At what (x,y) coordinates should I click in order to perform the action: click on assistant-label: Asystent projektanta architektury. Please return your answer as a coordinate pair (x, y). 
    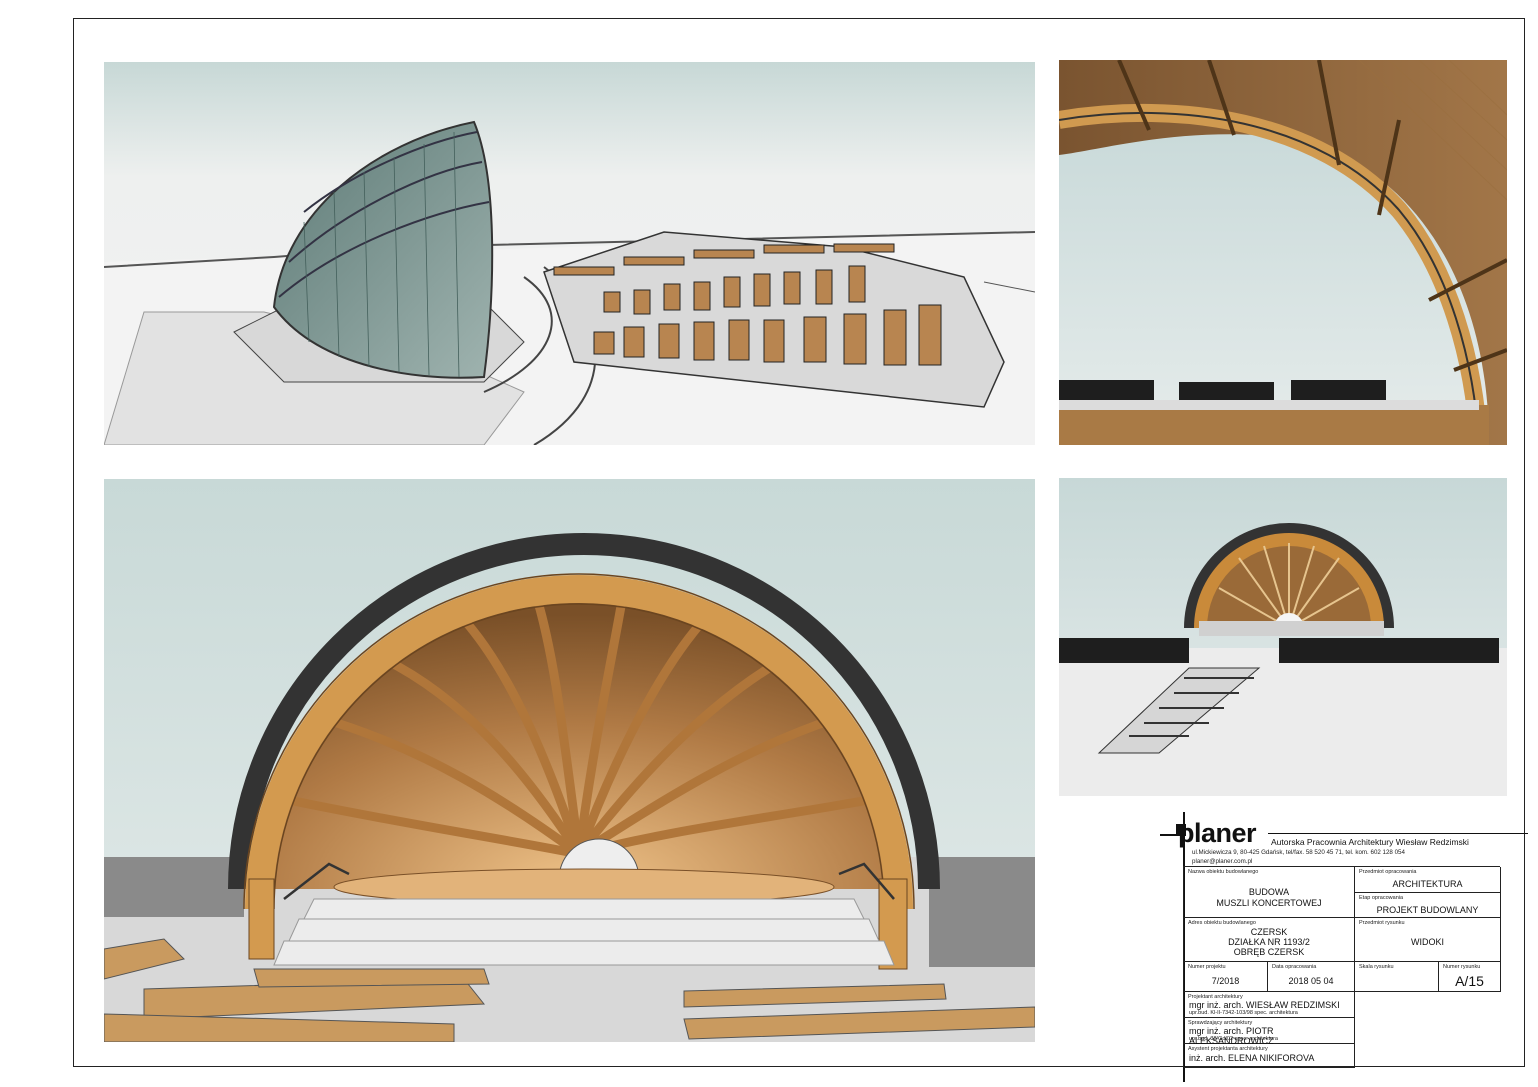
    Looking at the image, I should click on (1228, 1049).